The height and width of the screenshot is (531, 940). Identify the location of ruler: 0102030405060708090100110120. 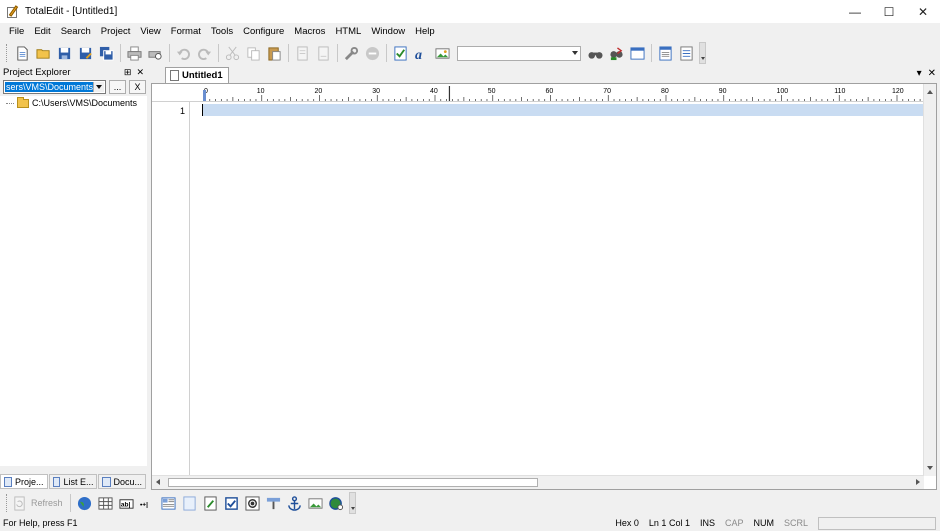
(538, 93).